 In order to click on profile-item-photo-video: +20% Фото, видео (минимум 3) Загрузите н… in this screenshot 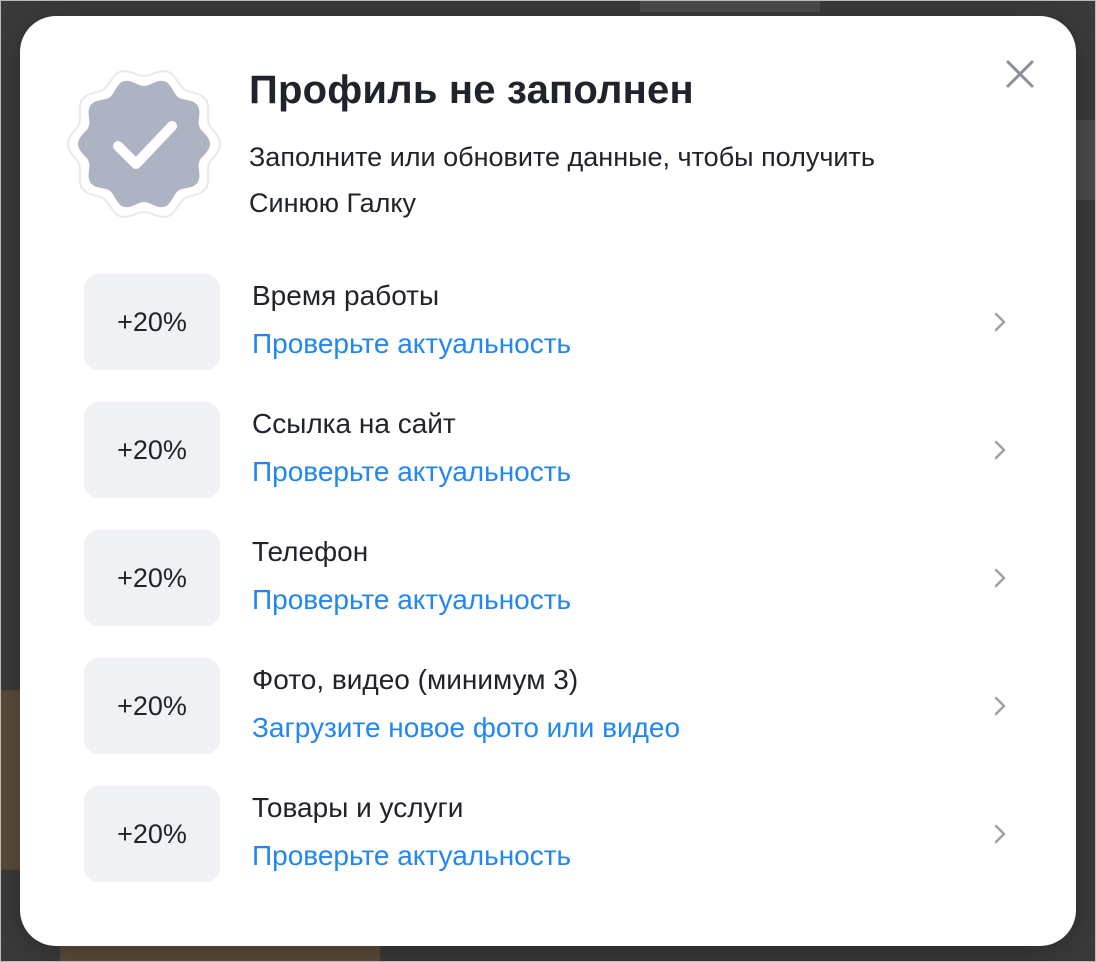, I will do `click(554, 706)`.